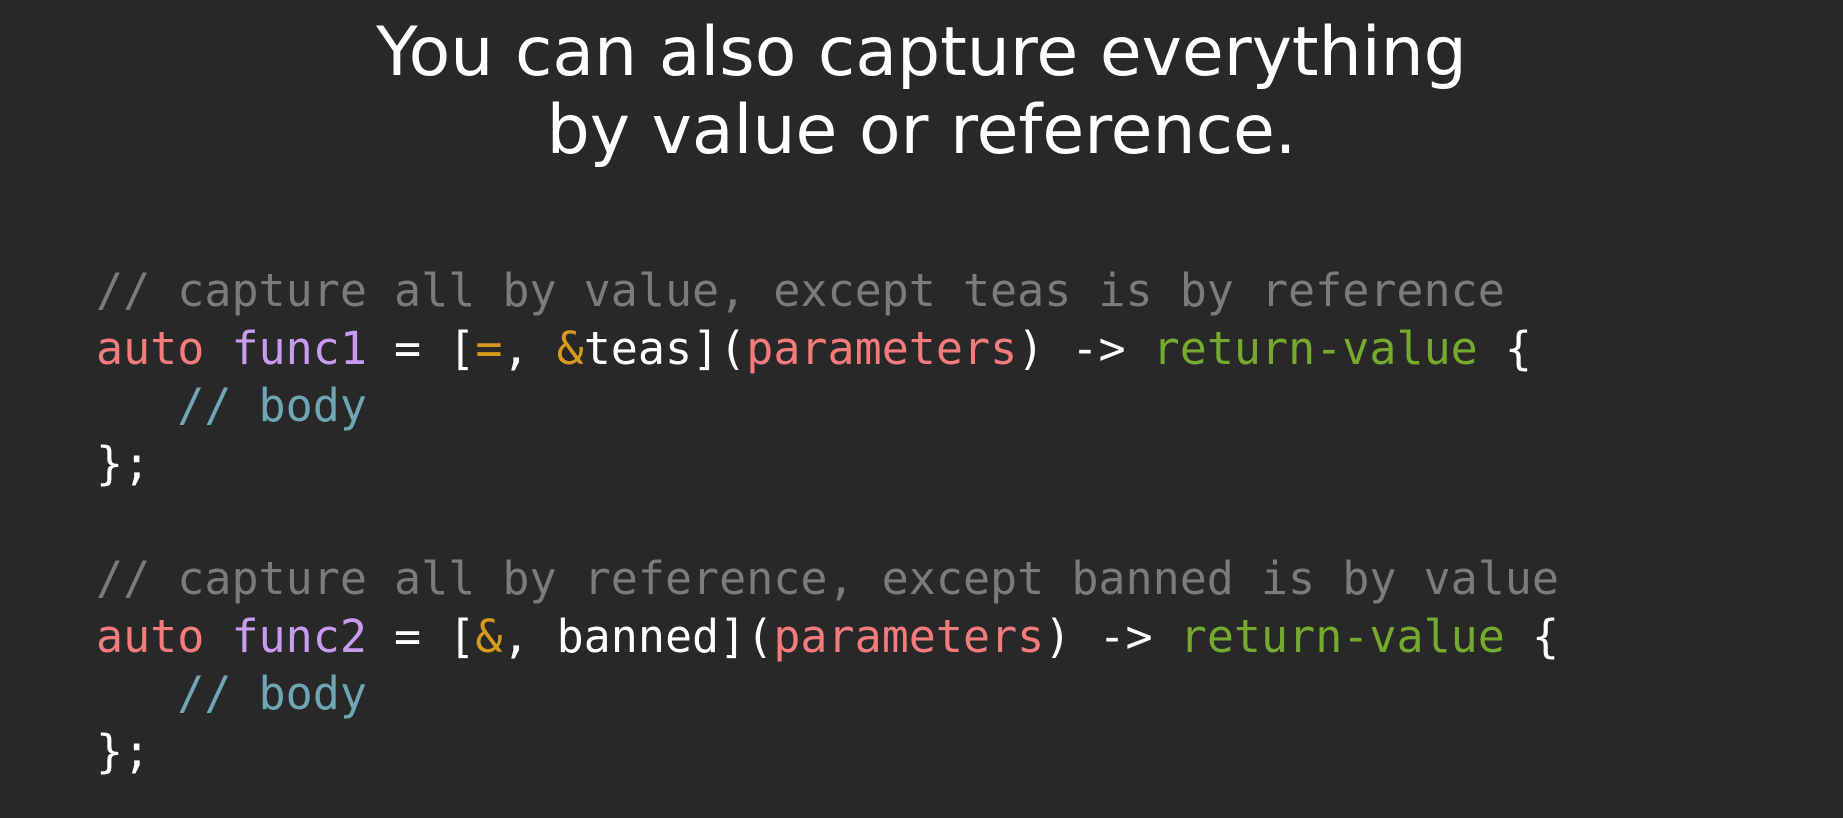 The height and width of the screenshot is (818, 1843). Describe the element at coordinates (489, 636) in the screenshot. I see `code-capture-default: &` at that location.